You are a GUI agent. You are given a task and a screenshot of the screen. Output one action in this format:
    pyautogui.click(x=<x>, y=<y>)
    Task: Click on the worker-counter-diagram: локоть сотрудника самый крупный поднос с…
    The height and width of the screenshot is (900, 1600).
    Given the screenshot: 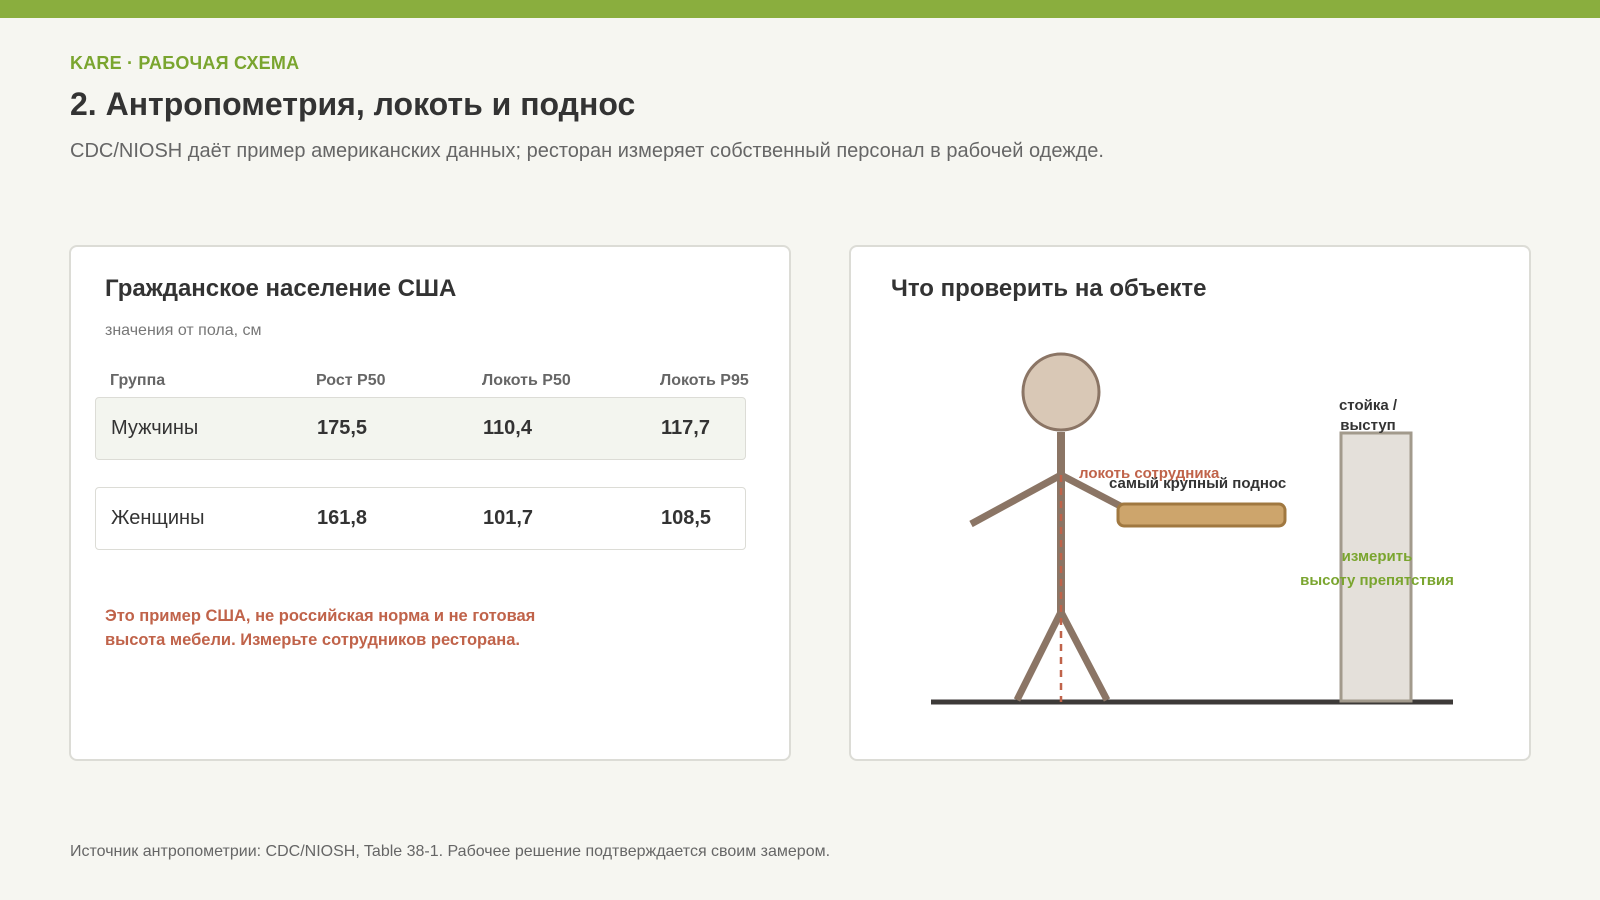 What is the action you would take?
    pyautogui.click(x=1192, y=528)
    